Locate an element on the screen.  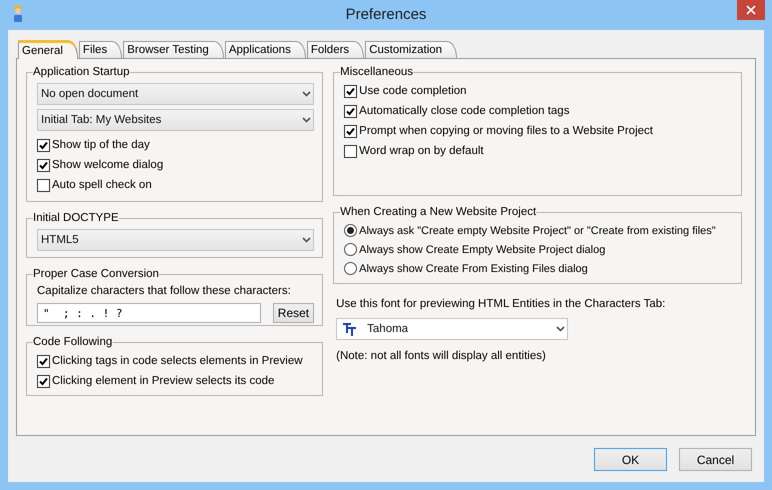
reset-button: Reset is located at coordinates (293, 313).